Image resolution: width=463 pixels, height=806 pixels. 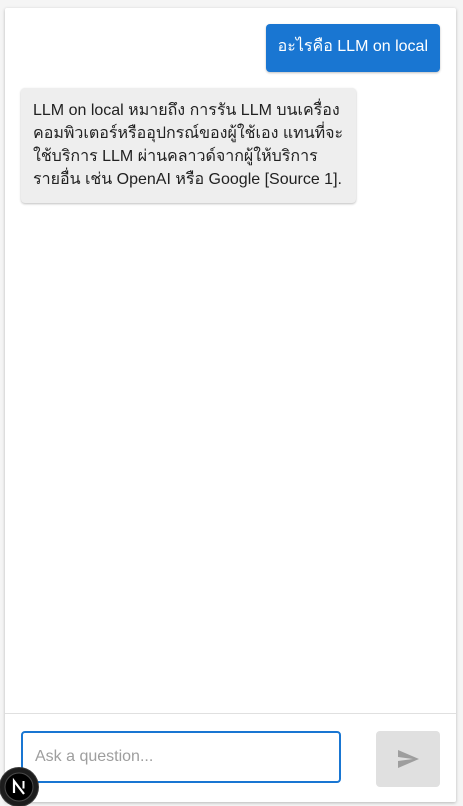 I want to click on next-letter-icon, so click(x=19, y=787).